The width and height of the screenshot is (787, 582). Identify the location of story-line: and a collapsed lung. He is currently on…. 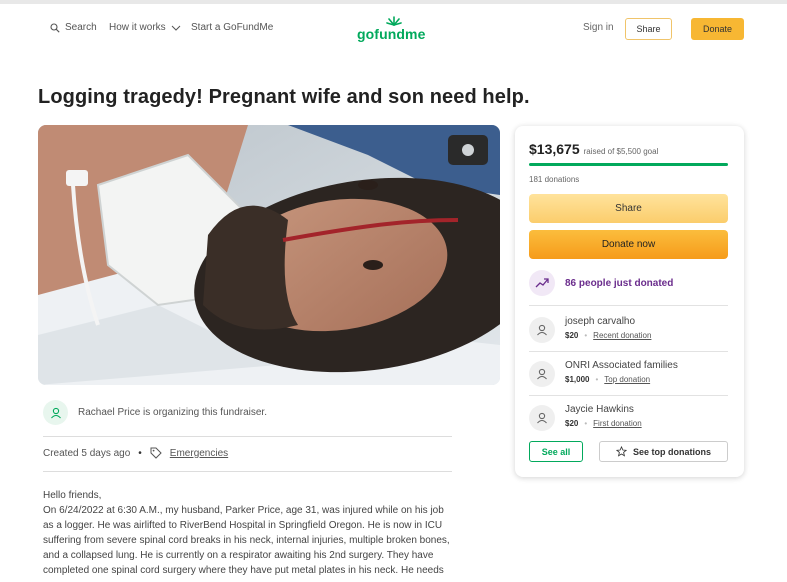
(238, 555).